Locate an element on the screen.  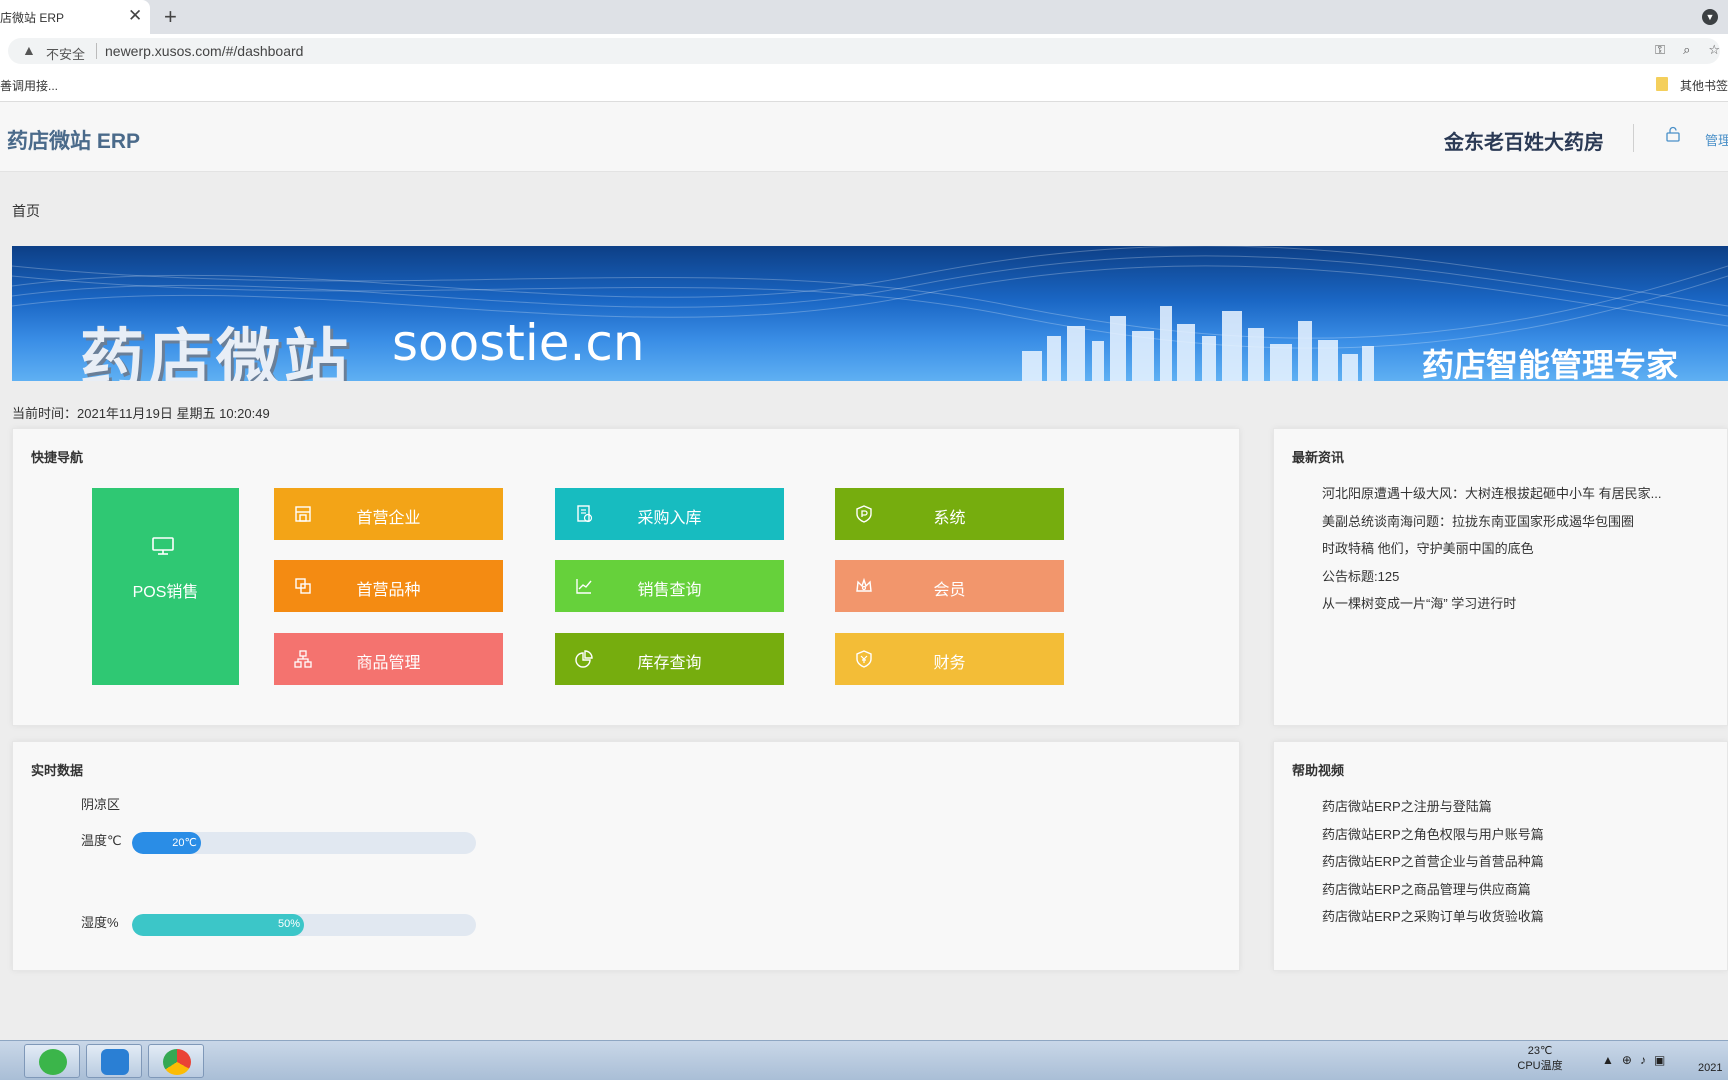
help-video-item: 药店微站ERP之注册与登陆篇 is located at coordinates (1433, 810).